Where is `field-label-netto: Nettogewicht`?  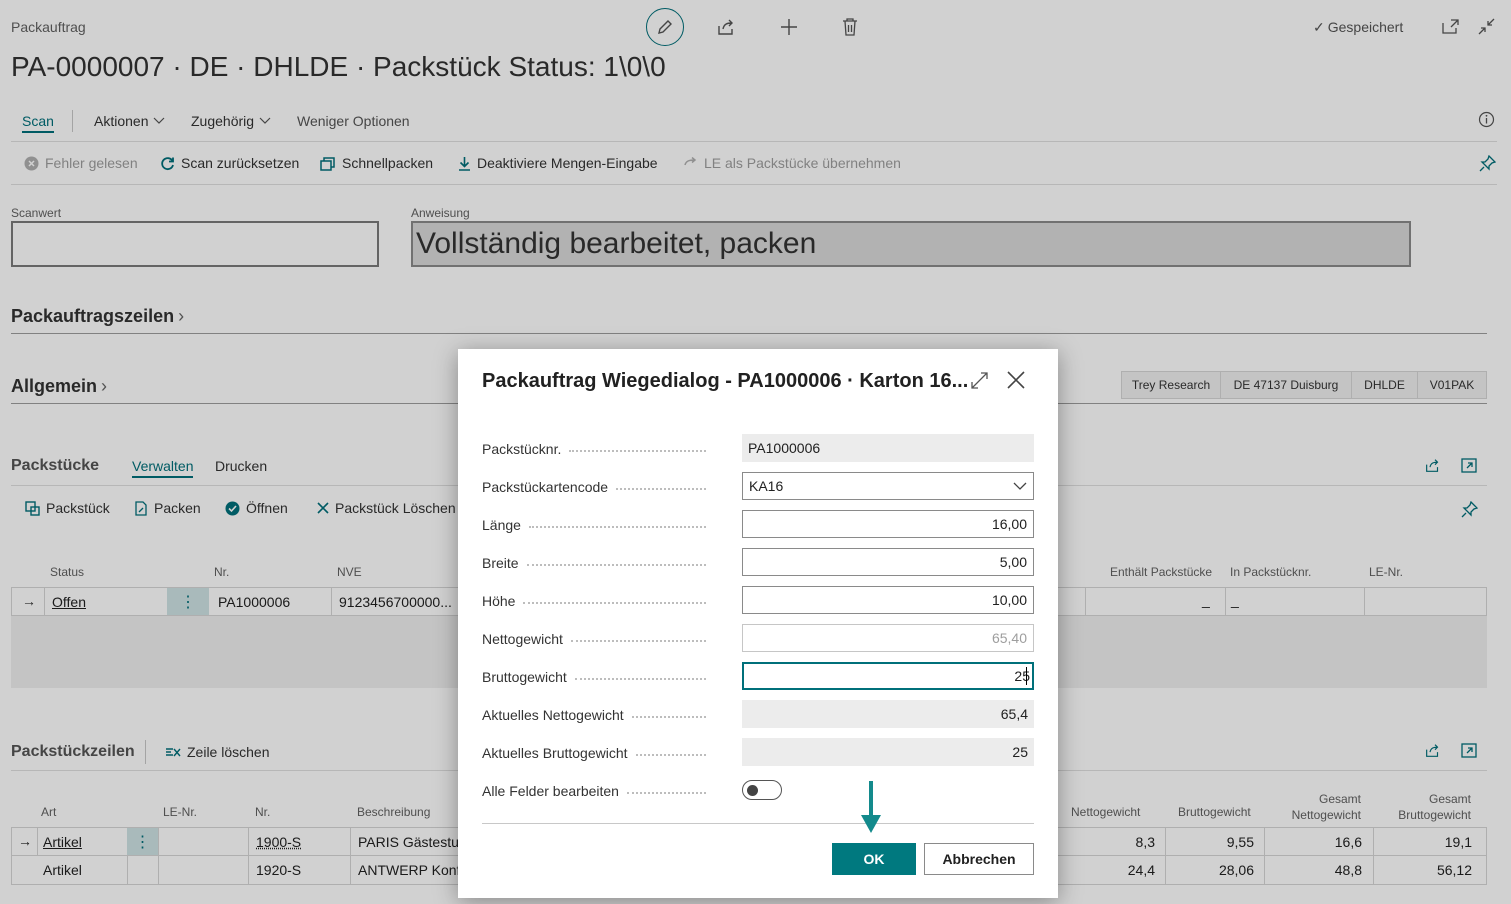 field-label-netto: Nettogewicht is located at coordinates (597, 639).